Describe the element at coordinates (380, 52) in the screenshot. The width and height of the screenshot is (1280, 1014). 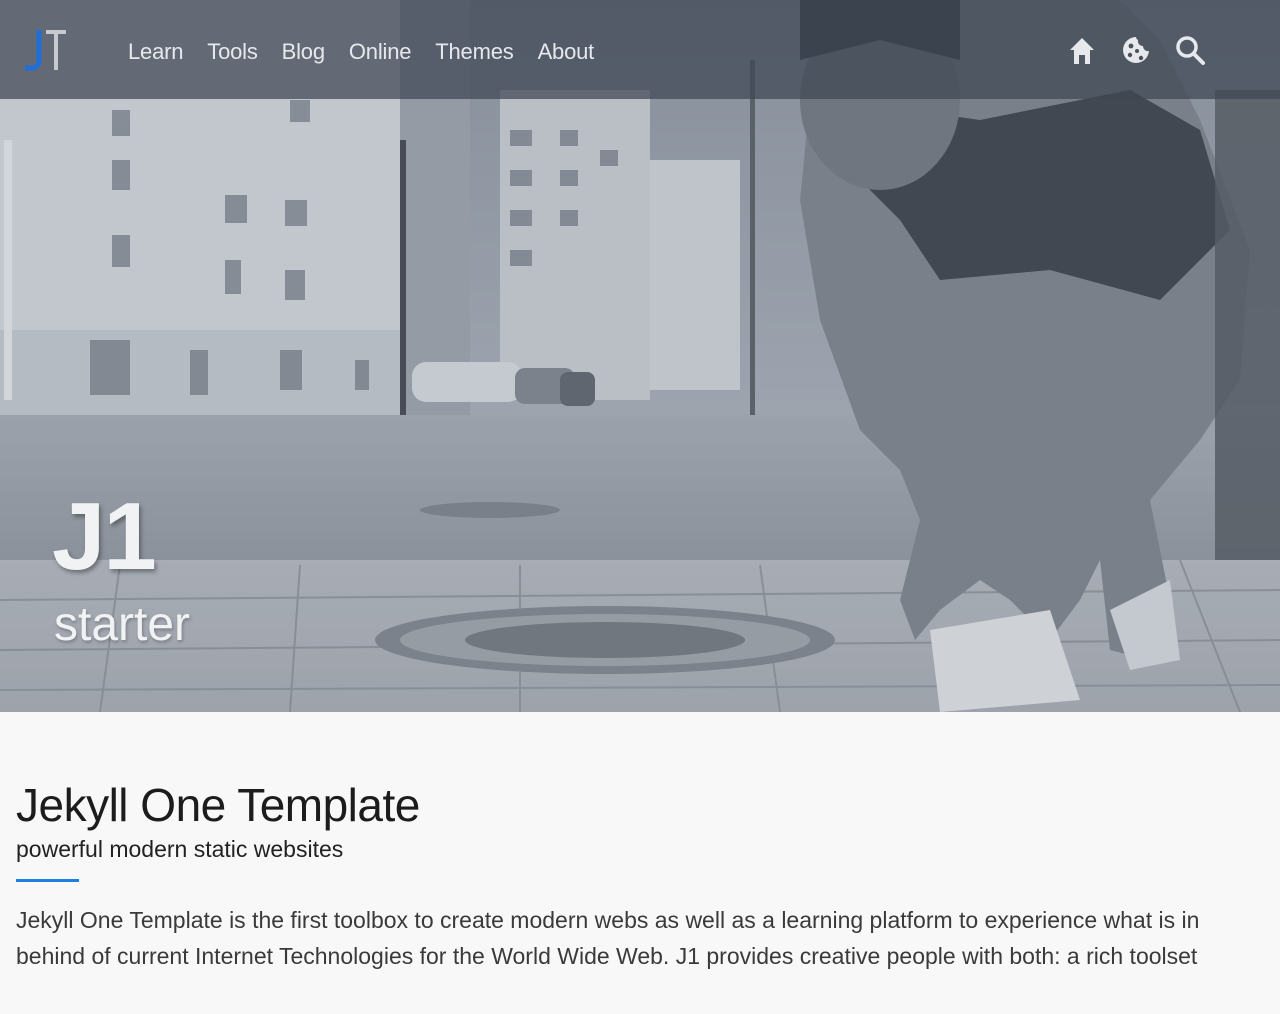
I see `nav-online: Online` at that location.